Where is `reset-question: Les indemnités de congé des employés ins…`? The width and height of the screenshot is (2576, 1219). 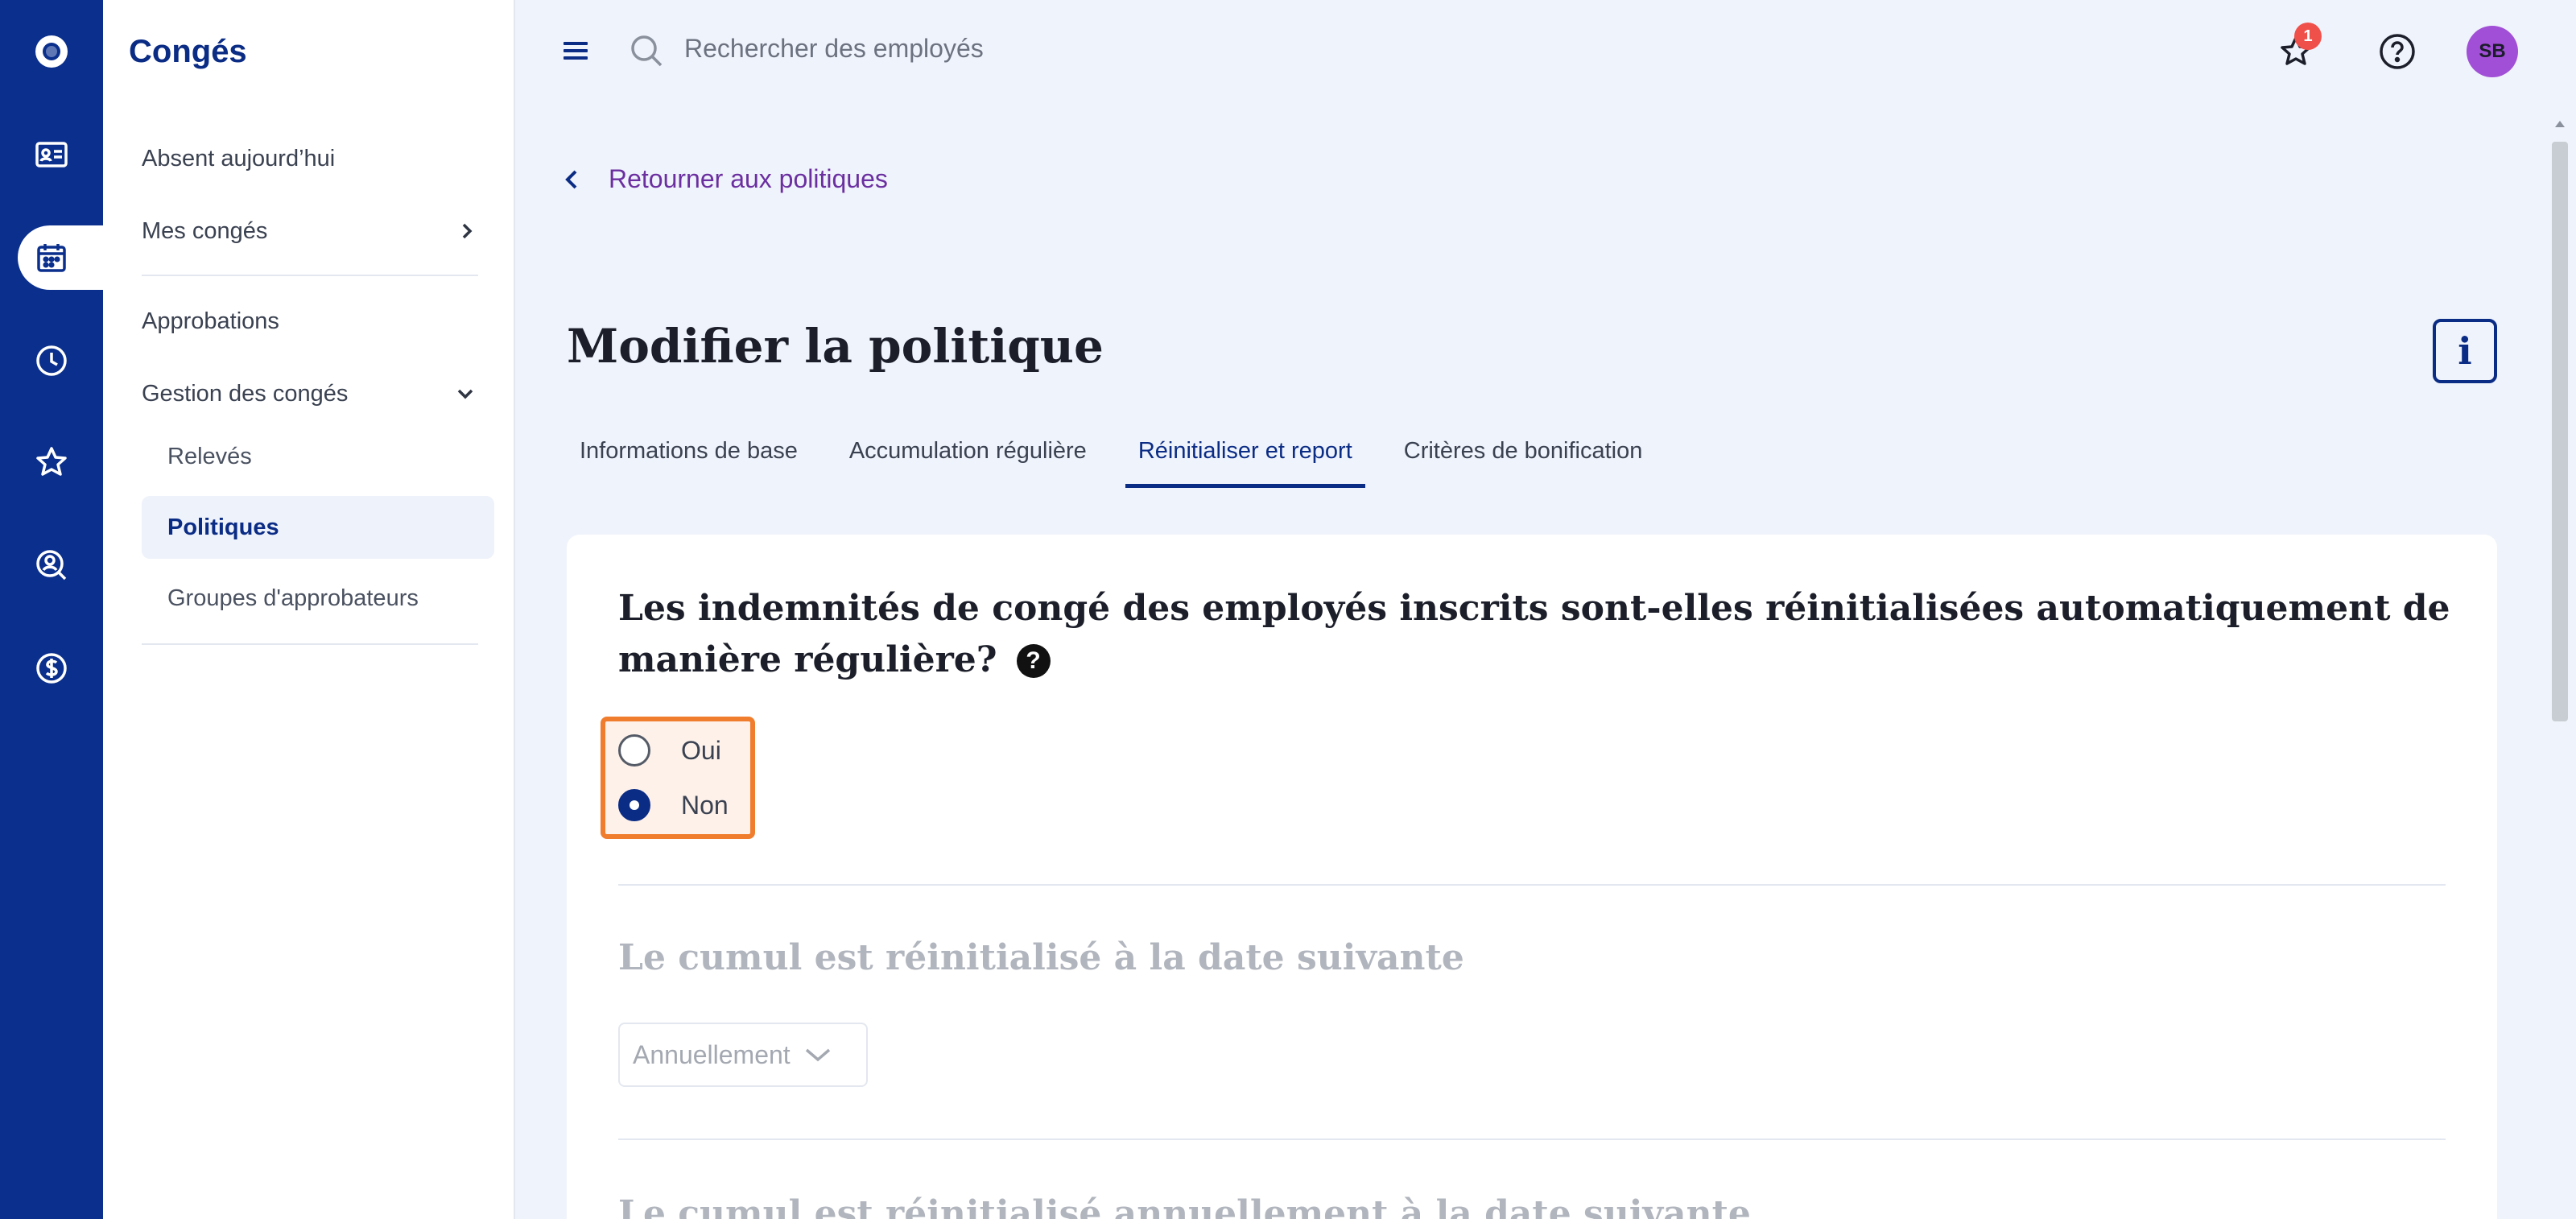 reset-question: Les indemnités de congé des employés ins… is located at coordinates (1544, 634).